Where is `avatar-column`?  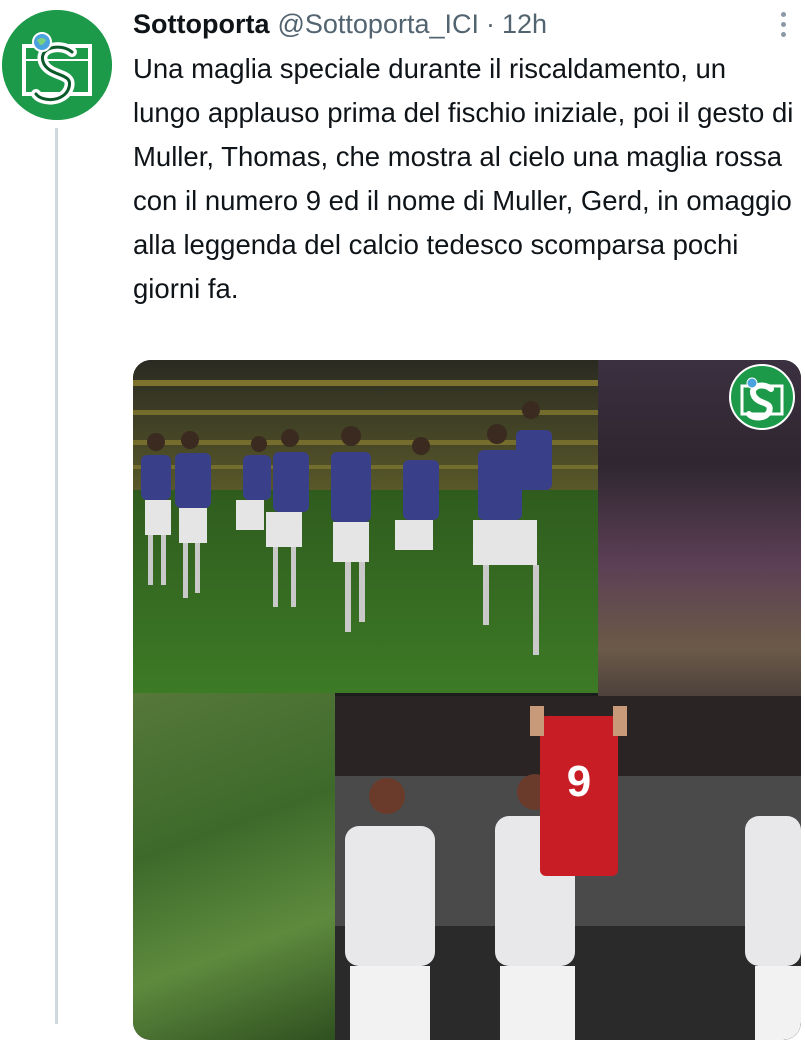 avatar-column is located at coordinates (60, 512).